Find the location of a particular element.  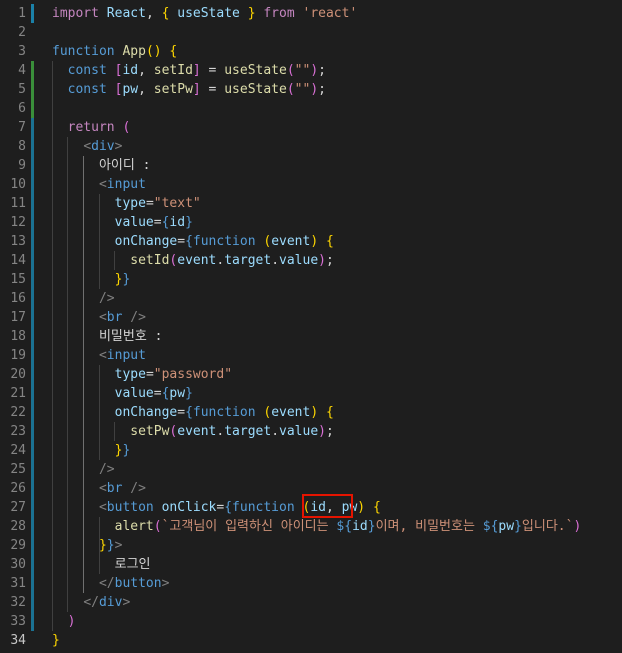

code-text: 아이디 : is located at coordinates (124, 165).